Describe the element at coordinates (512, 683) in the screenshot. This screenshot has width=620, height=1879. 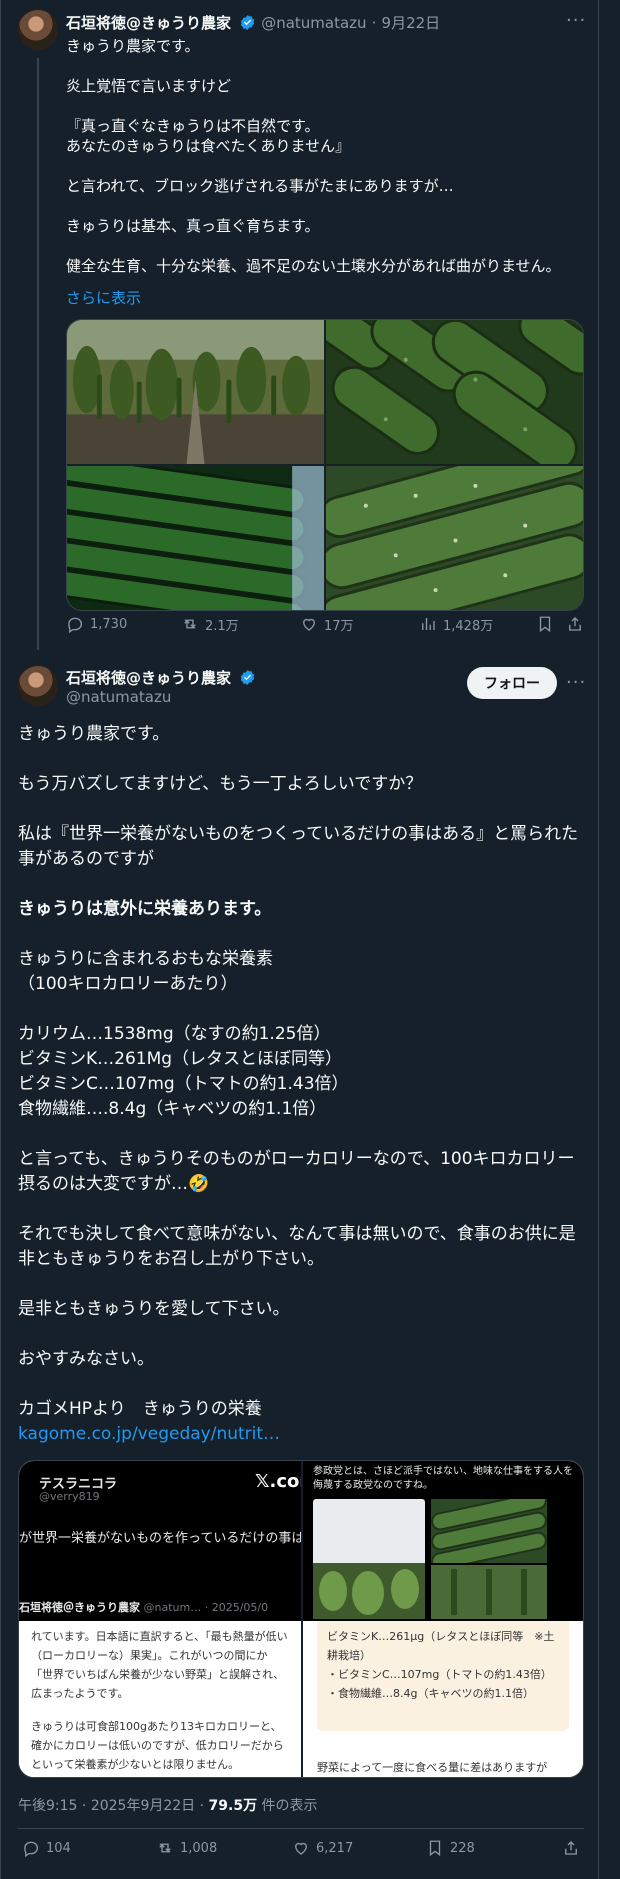
I see `follow-button: フォロー` at that location.